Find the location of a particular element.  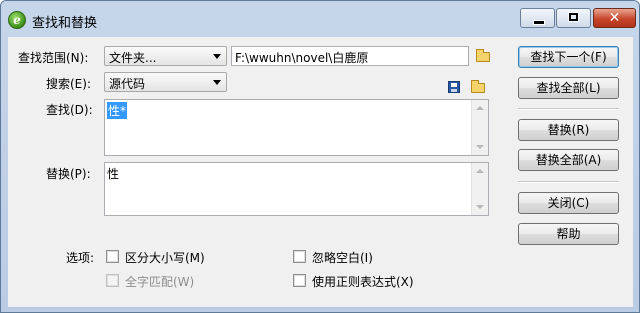

close-icon: ✕ is located at coordinates (614, 18).